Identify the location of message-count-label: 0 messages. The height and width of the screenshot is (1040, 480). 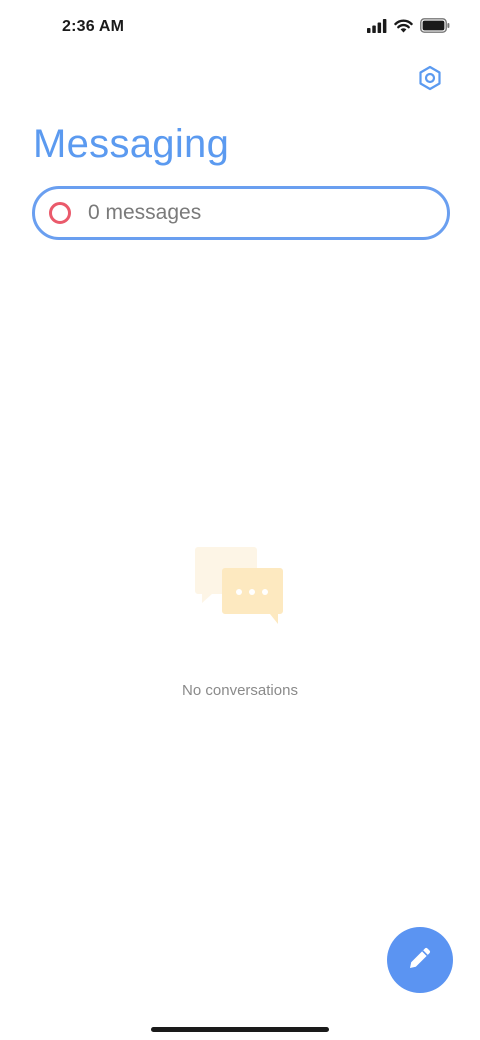
(145, 212).